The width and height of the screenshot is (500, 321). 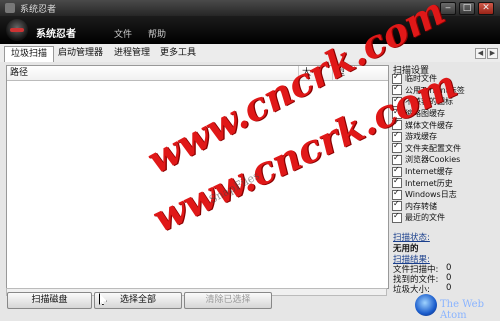 I want to click on maximize-button: □, so click(x=467, y=8).